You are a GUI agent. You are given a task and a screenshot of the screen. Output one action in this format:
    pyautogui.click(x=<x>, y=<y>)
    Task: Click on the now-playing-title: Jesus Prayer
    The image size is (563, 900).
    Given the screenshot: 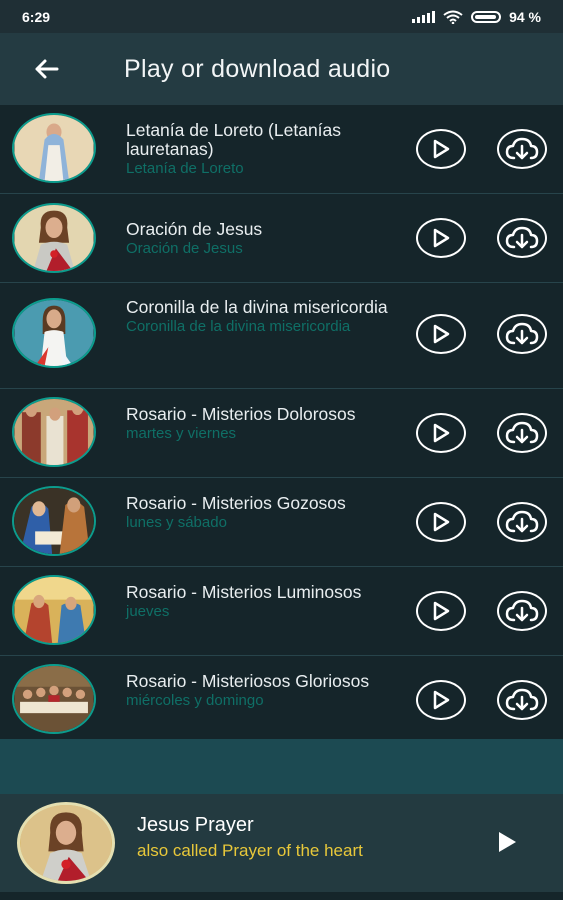 What is the action you would take?
    pyautogui.click(x=195, y=825)
    